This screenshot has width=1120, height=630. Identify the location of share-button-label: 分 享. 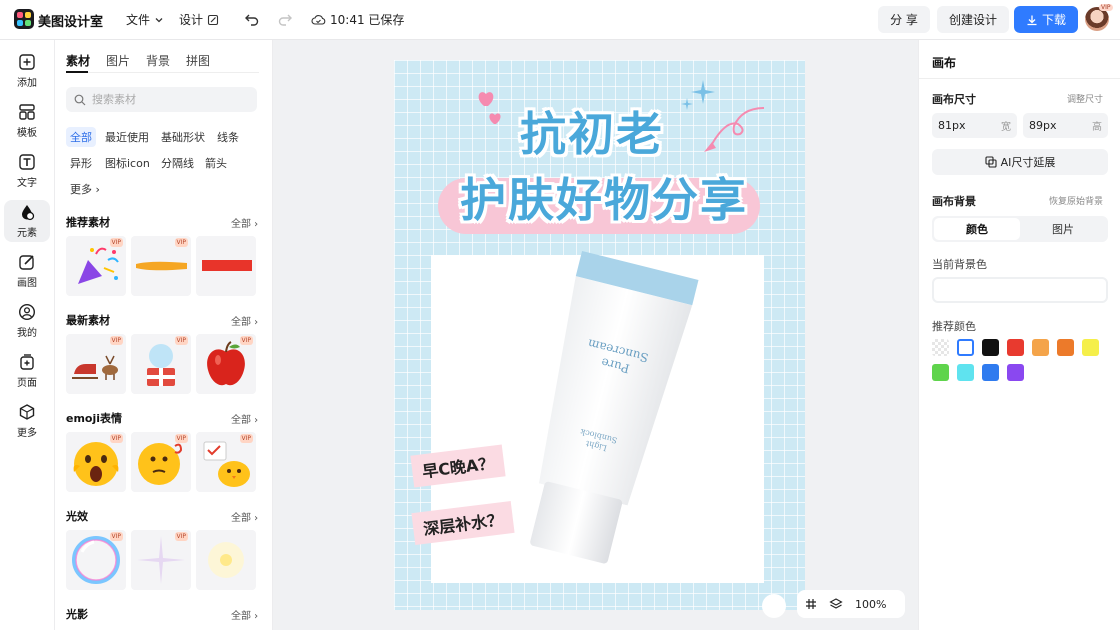
(904, 20).